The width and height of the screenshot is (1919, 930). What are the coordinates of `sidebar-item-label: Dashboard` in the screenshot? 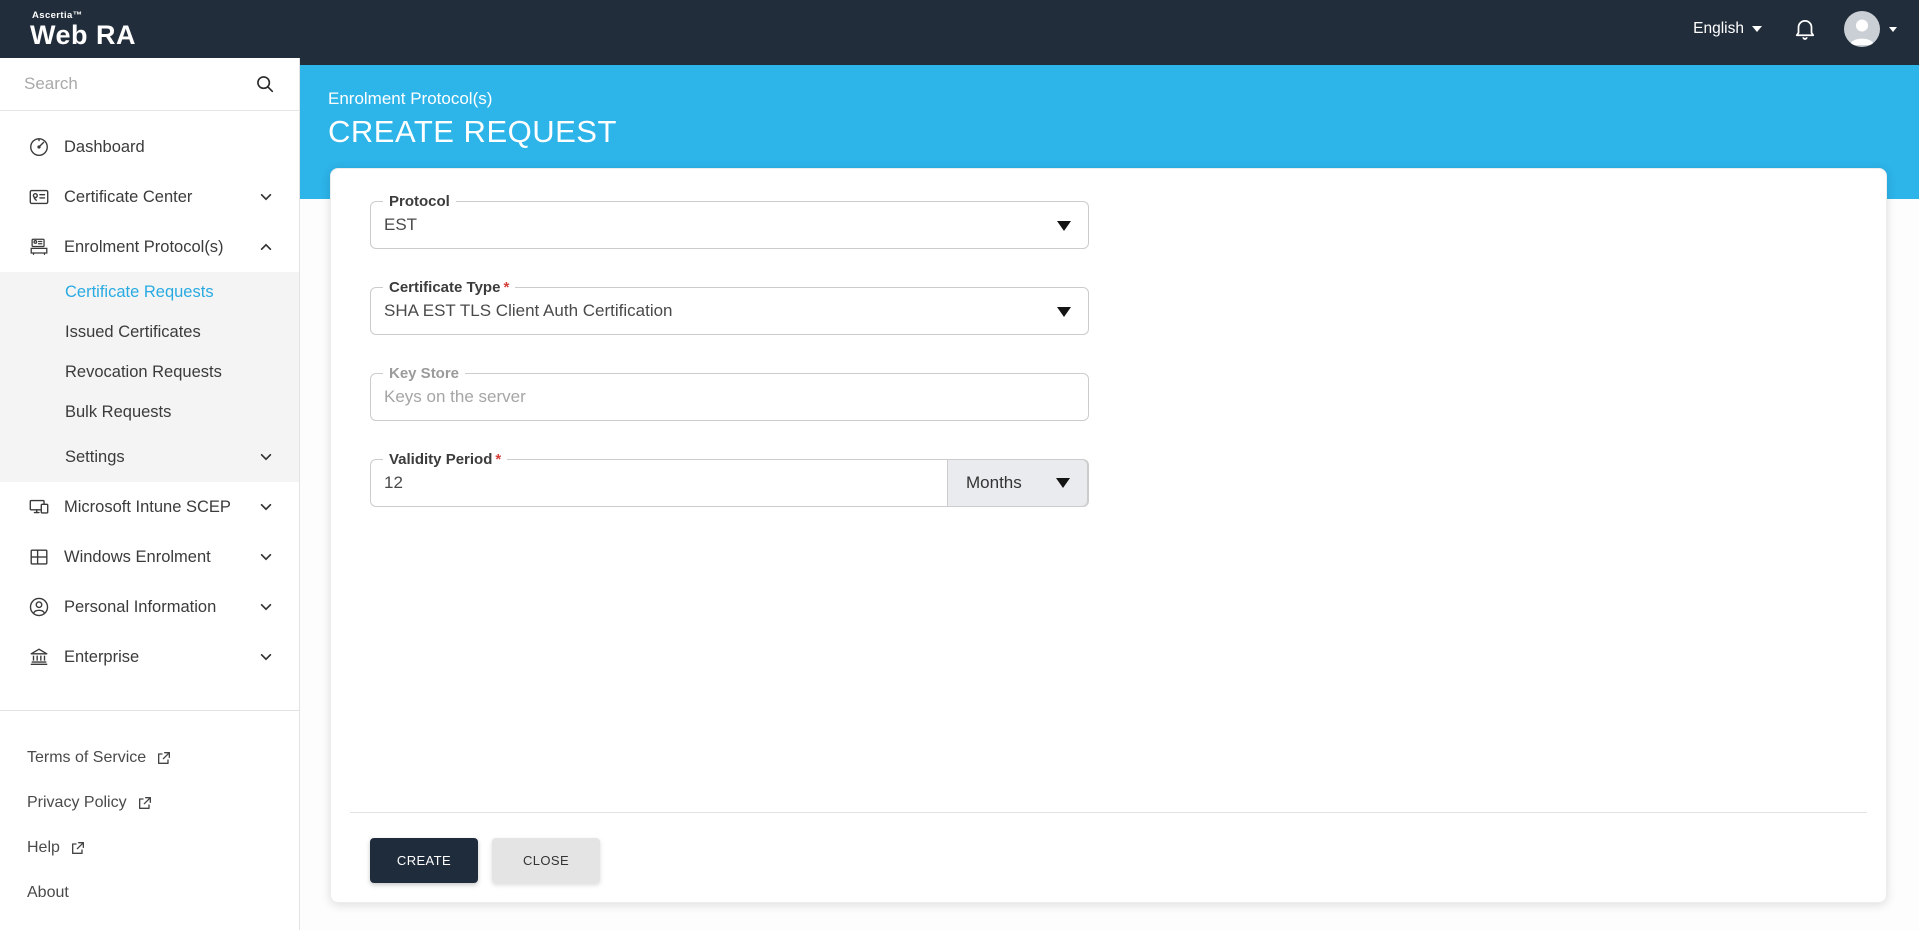 It's located at (104, 146).